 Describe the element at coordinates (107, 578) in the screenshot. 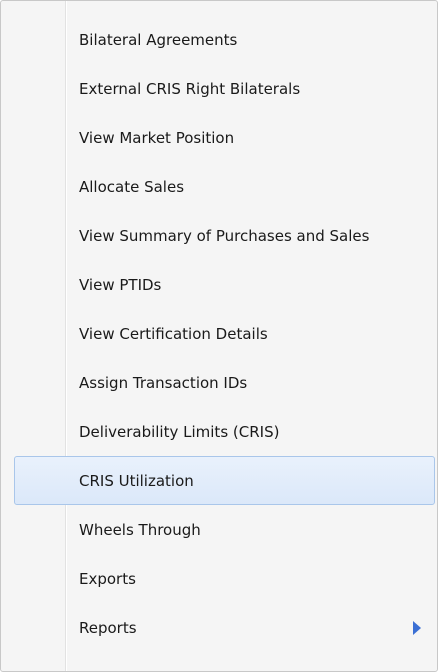

I see `menu-item-label: Exports` at that location.